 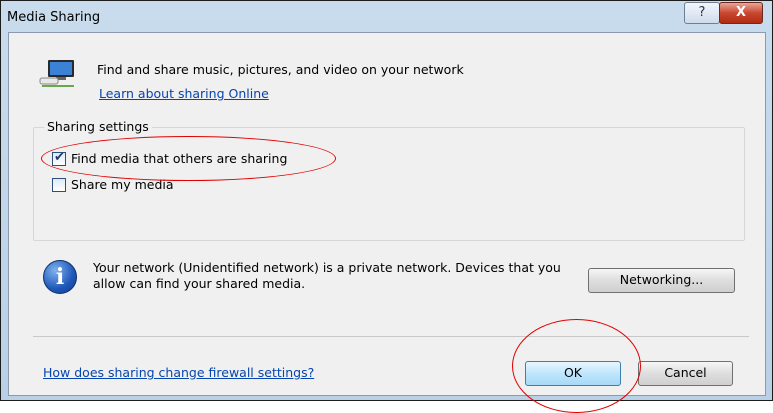 What do you see at coordinates (54, 17) in the screenshot?
I see `dialog-title: Media Sharing` at bounding box center [54, 17].